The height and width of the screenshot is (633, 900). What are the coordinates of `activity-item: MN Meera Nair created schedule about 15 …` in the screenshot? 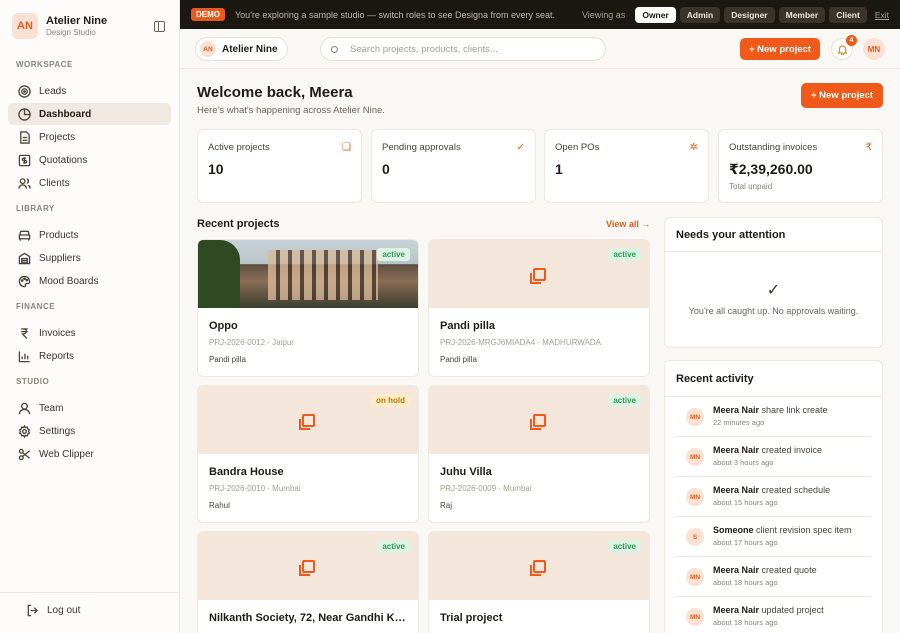 It's located at (773, 497).